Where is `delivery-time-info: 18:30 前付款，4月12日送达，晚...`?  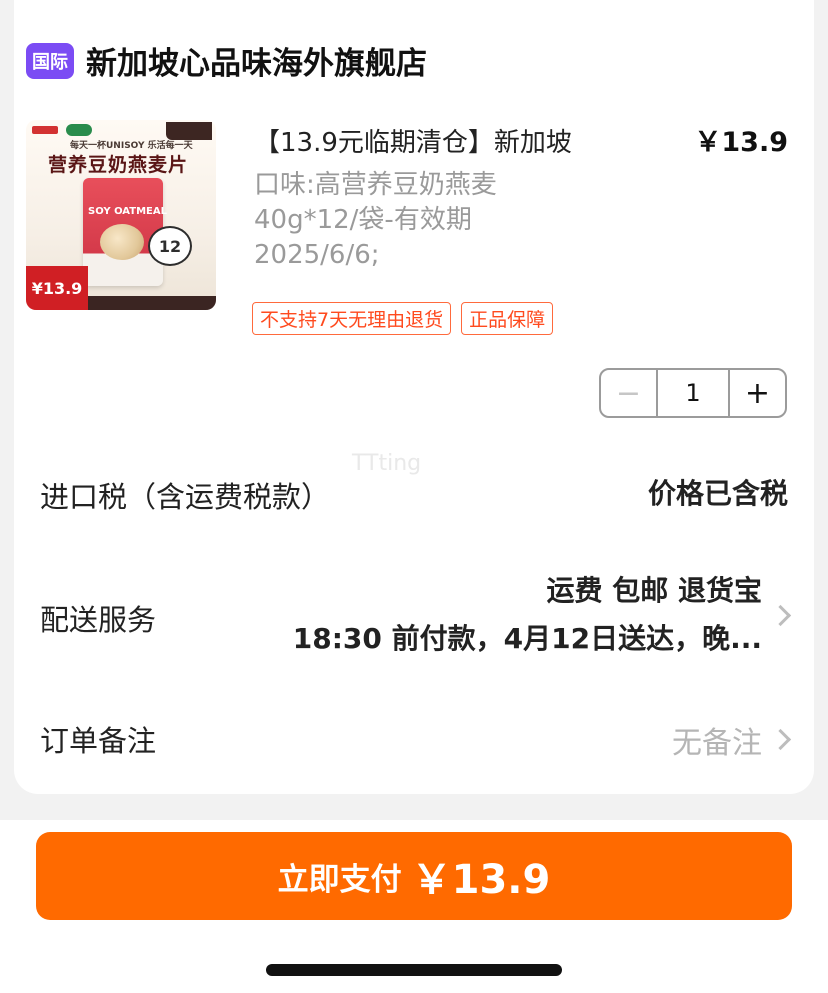
delivery-time-info: 18:30 前付款，4月12日送达，晚... is located at coordinates (527, 637).